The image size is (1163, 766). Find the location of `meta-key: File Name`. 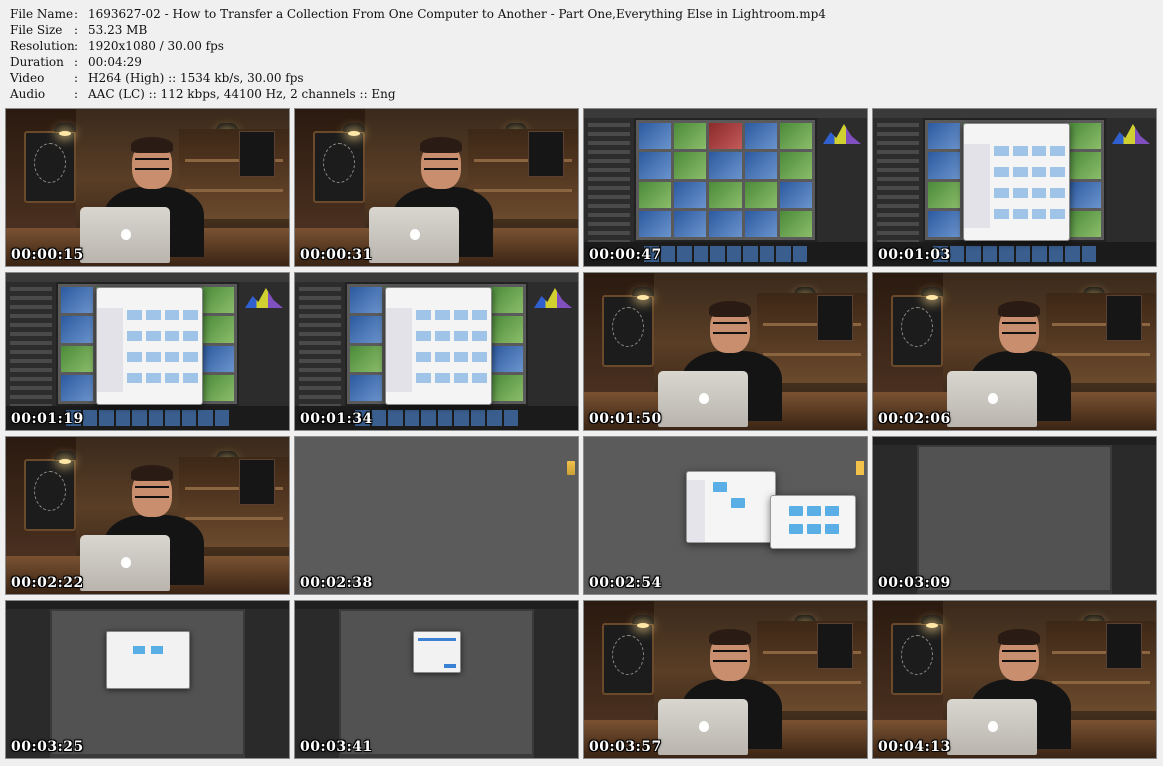

meta-key: File Name is located at coordinates (42, 14).